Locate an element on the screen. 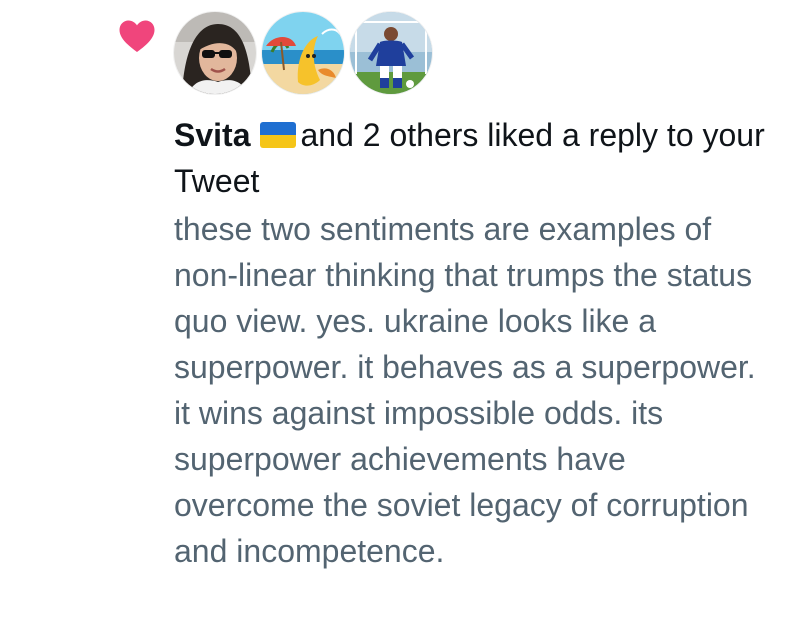 This screenshot has height=636, width=800. avatar-user-football-player is located at coordinates (391, 53).